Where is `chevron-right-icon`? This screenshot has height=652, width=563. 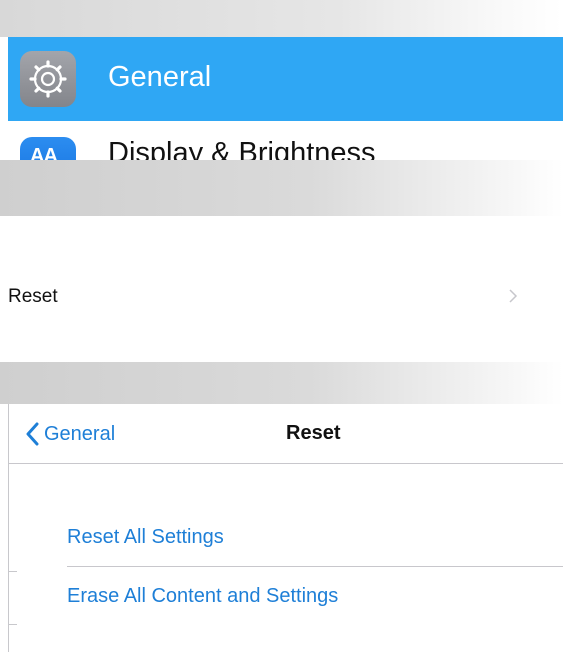
chevron-right-icon is located at coordinates (513, 296).